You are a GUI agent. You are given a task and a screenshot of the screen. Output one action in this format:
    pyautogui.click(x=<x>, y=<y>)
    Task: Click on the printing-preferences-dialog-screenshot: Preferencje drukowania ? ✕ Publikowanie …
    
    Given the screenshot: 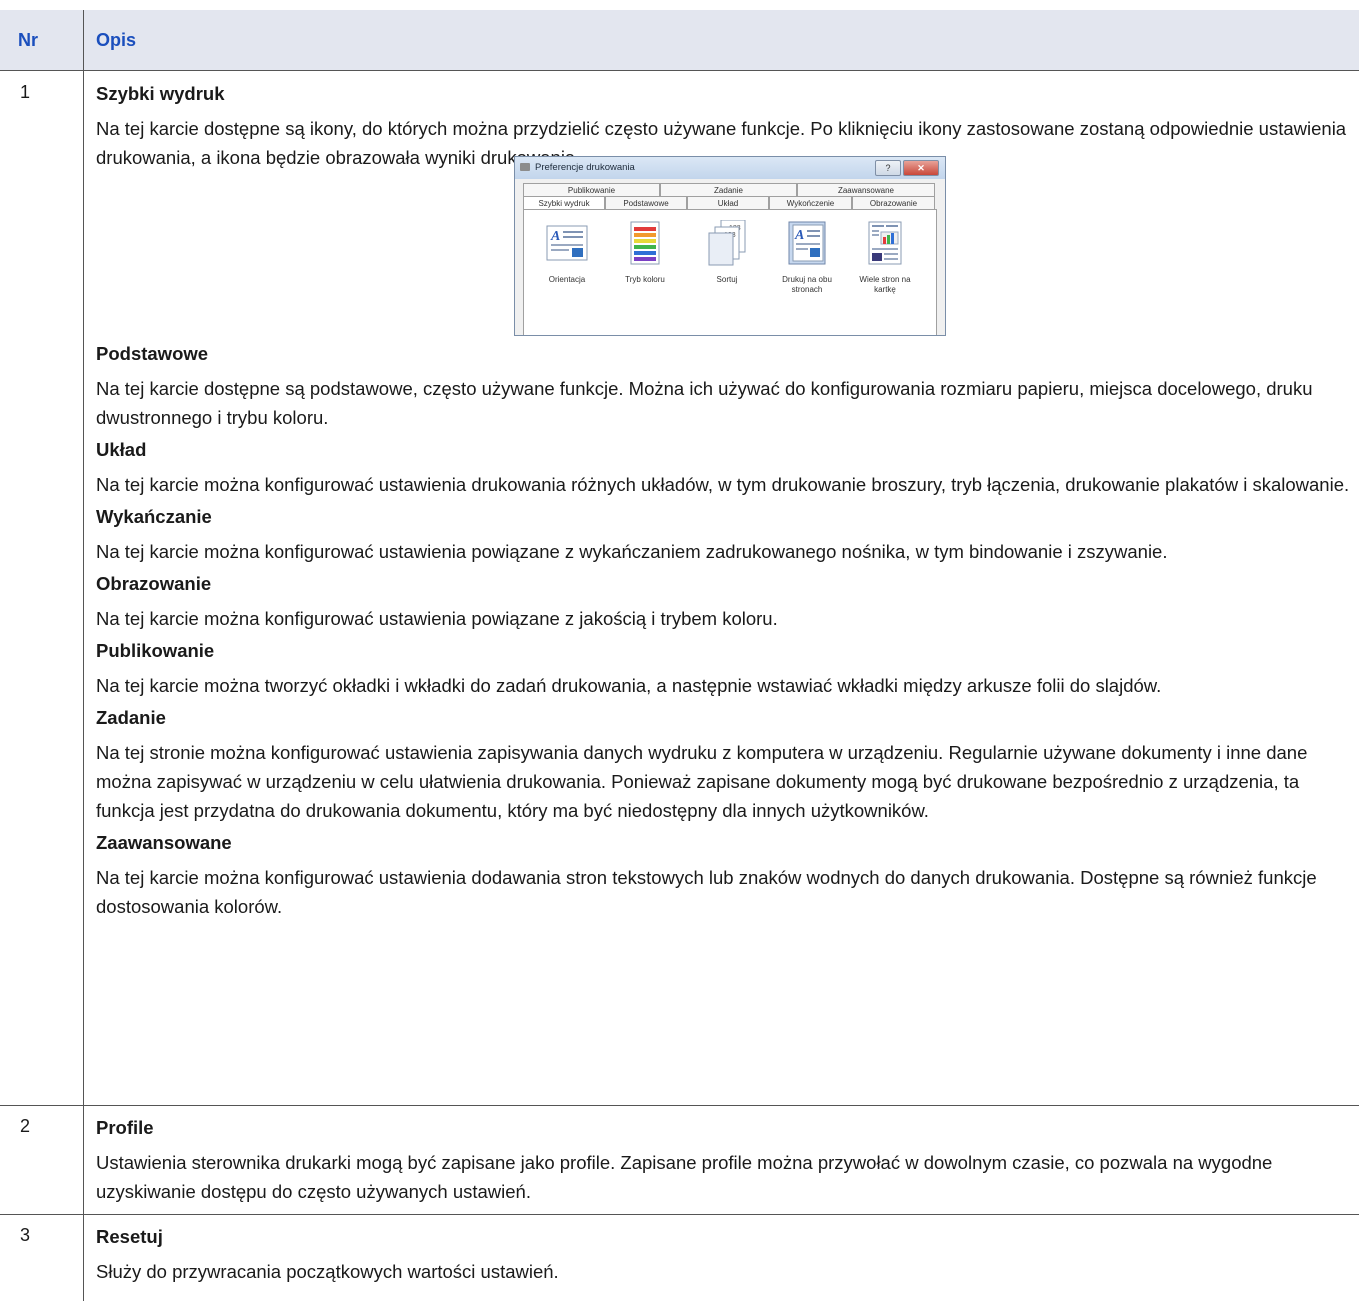 What is the action you would take?
    pyautogui.click(x=730, y=246)
    